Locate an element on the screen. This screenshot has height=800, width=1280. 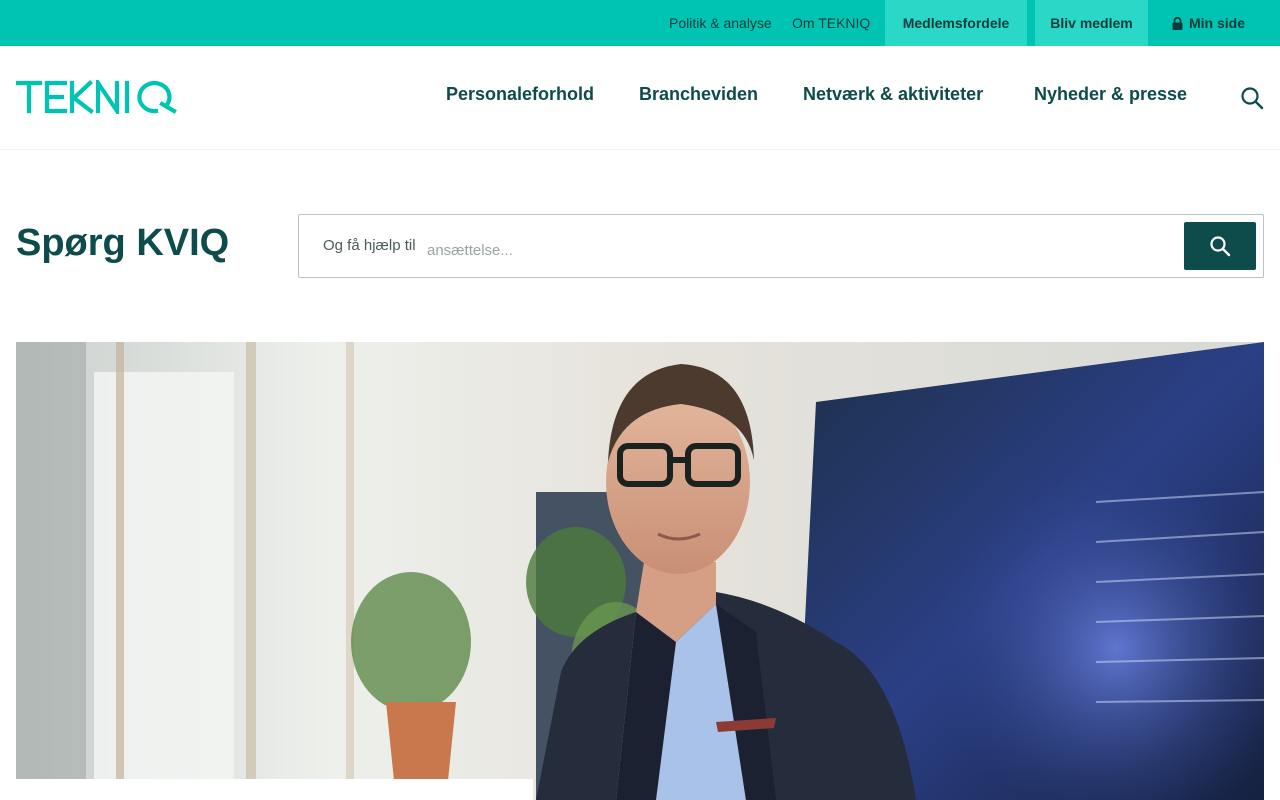
ask-kviq-title: Spørg KVIQ is located at coordinates (123, 243).